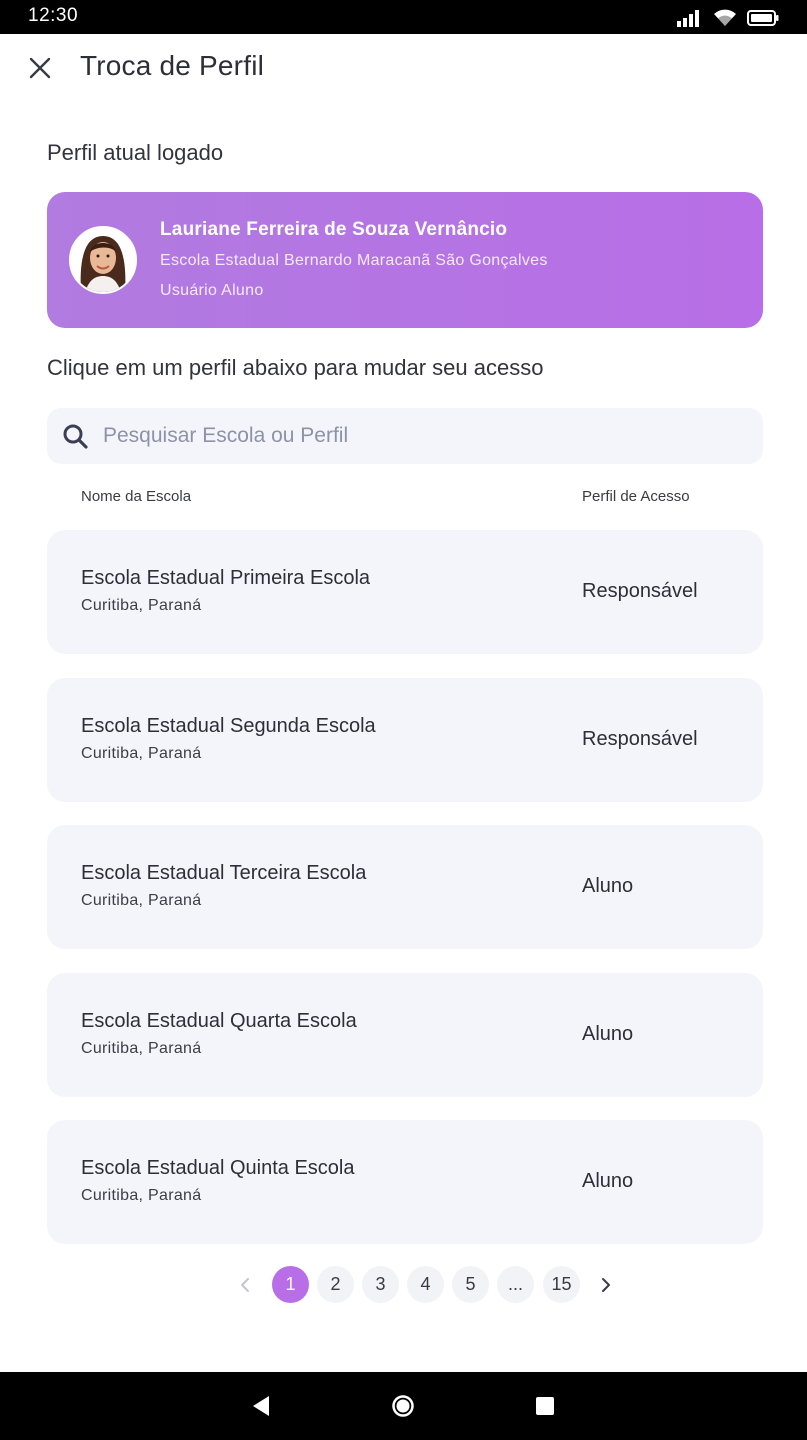 This screenshot has height=1440, width=807. Describe the element at coordinates (228, 725) in the screenshot. I see `school-name: Escola Estadual Segunda Escola` at that location.